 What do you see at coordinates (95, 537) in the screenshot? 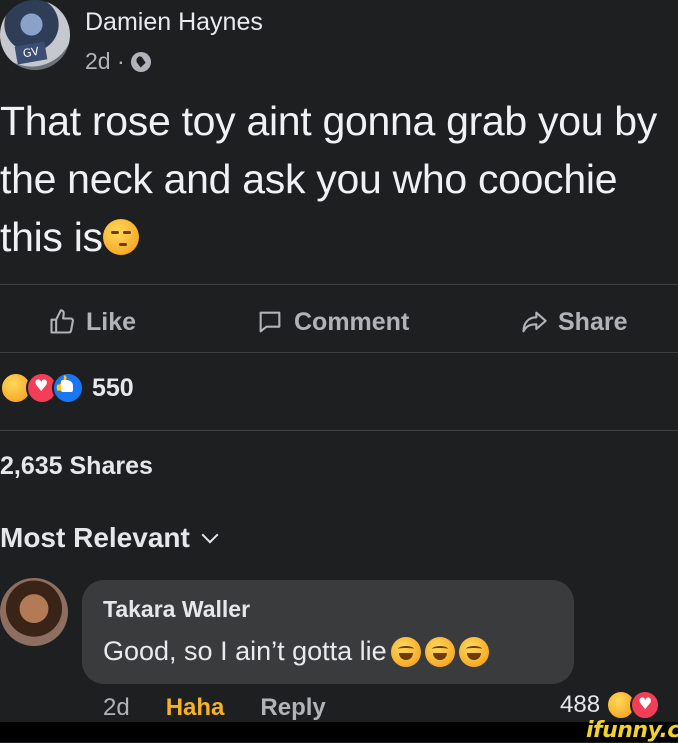
I see `sort-label: Most Relevant` at bounding box center [95, 537].